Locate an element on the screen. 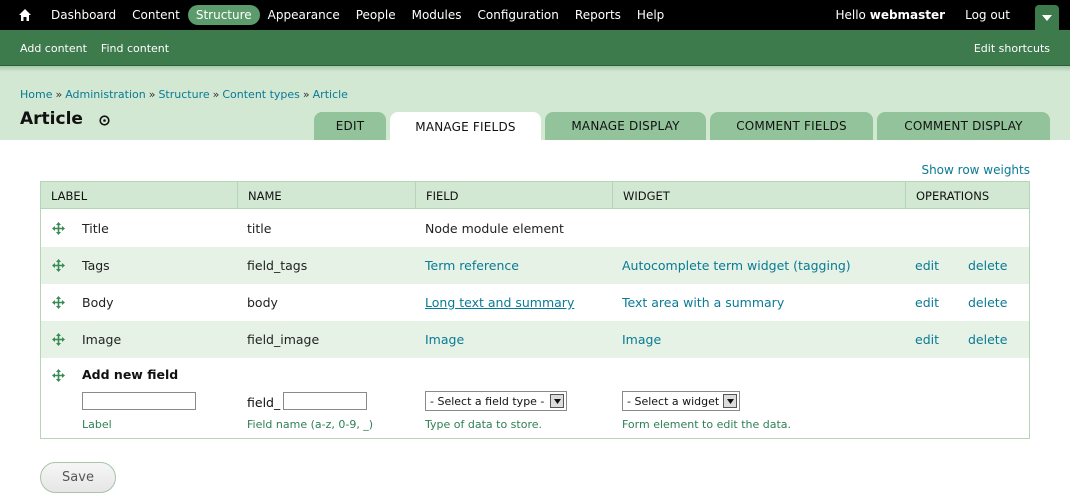 This screenshot has height=499, width=1070. column-header-label: LABEL is located at coordinates (69, 195).